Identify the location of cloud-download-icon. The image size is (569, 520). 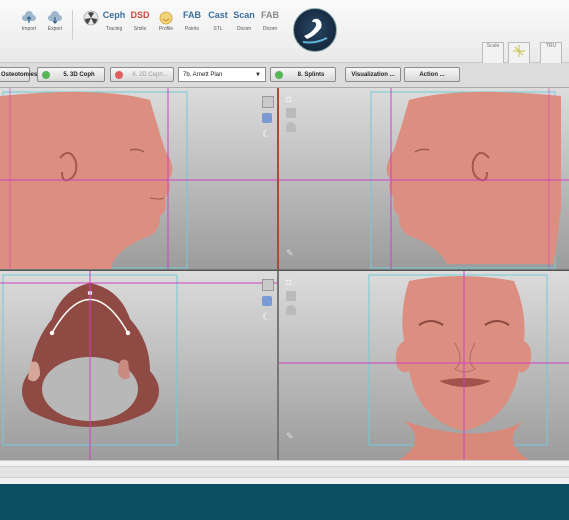
(55, 17).